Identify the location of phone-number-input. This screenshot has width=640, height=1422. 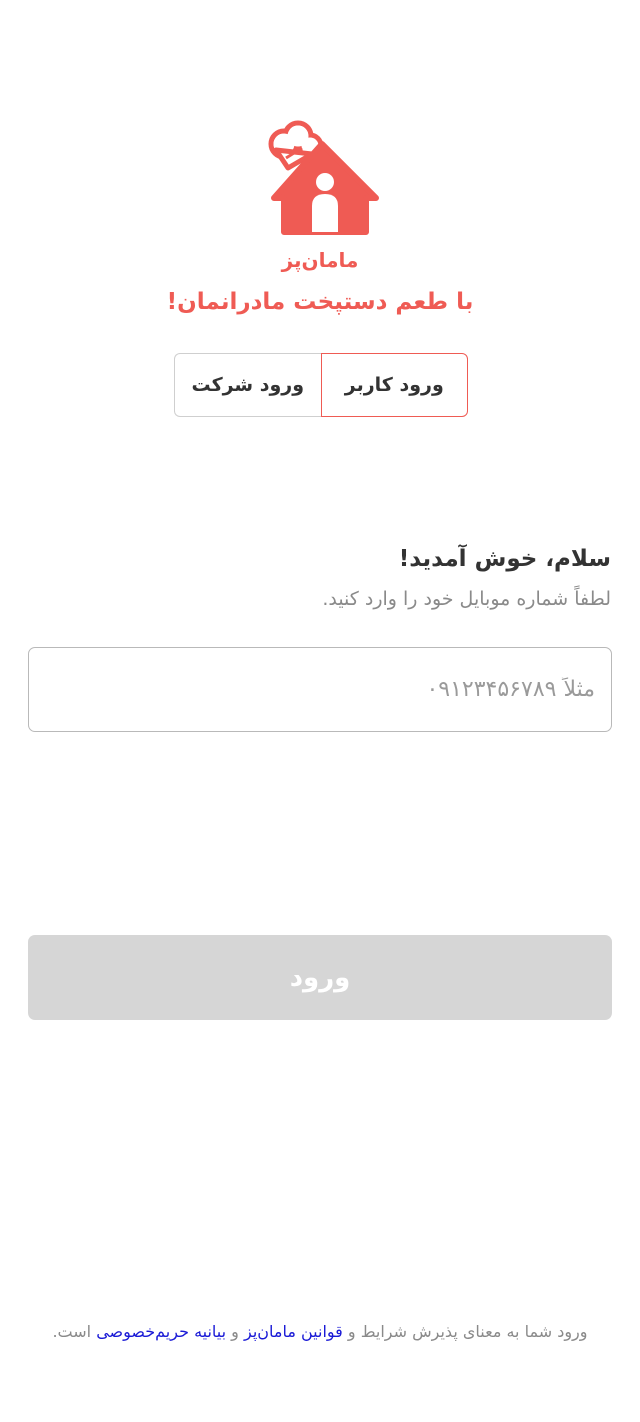
(320, 689).